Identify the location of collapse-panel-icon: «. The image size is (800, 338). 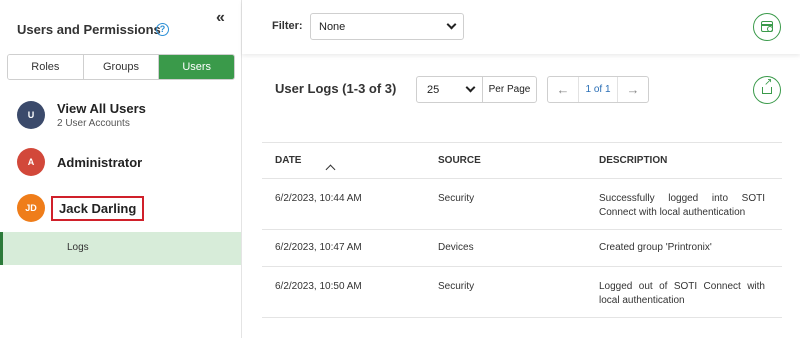
(220, 18).